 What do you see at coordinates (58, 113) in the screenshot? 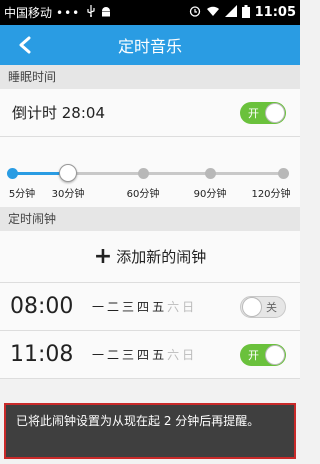
I see `countdown-label: 倒计时 28:04` at bounding box center [58, 113].